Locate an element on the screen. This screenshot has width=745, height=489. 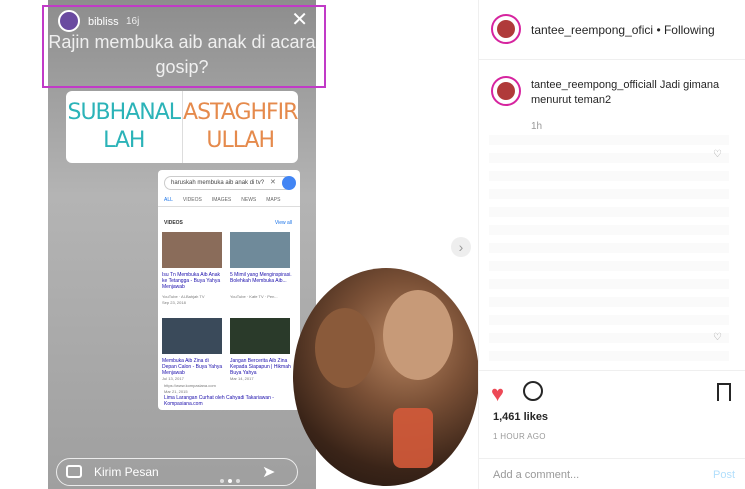
video-source: YouTube · Al-Bahjah TV is located at coordinates (183, 296).